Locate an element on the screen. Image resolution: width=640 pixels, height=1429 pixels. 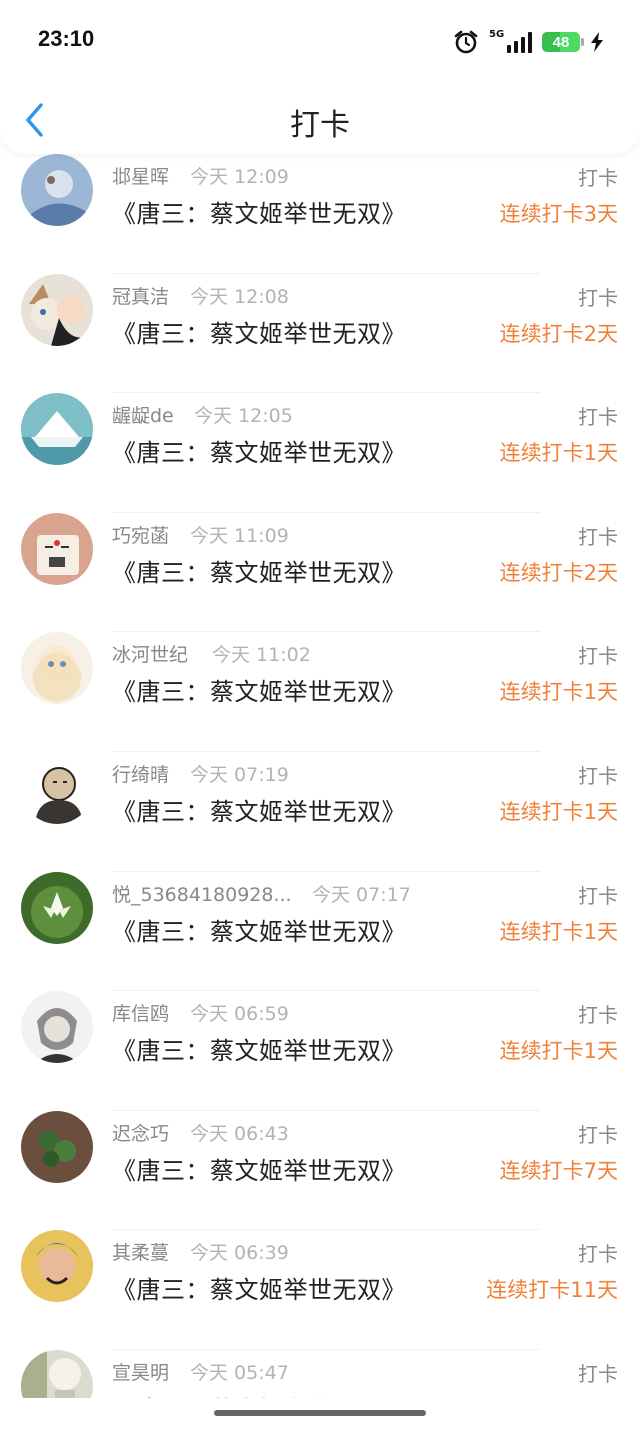
user-name: 龌龊de is located at coordinates (143, 414).